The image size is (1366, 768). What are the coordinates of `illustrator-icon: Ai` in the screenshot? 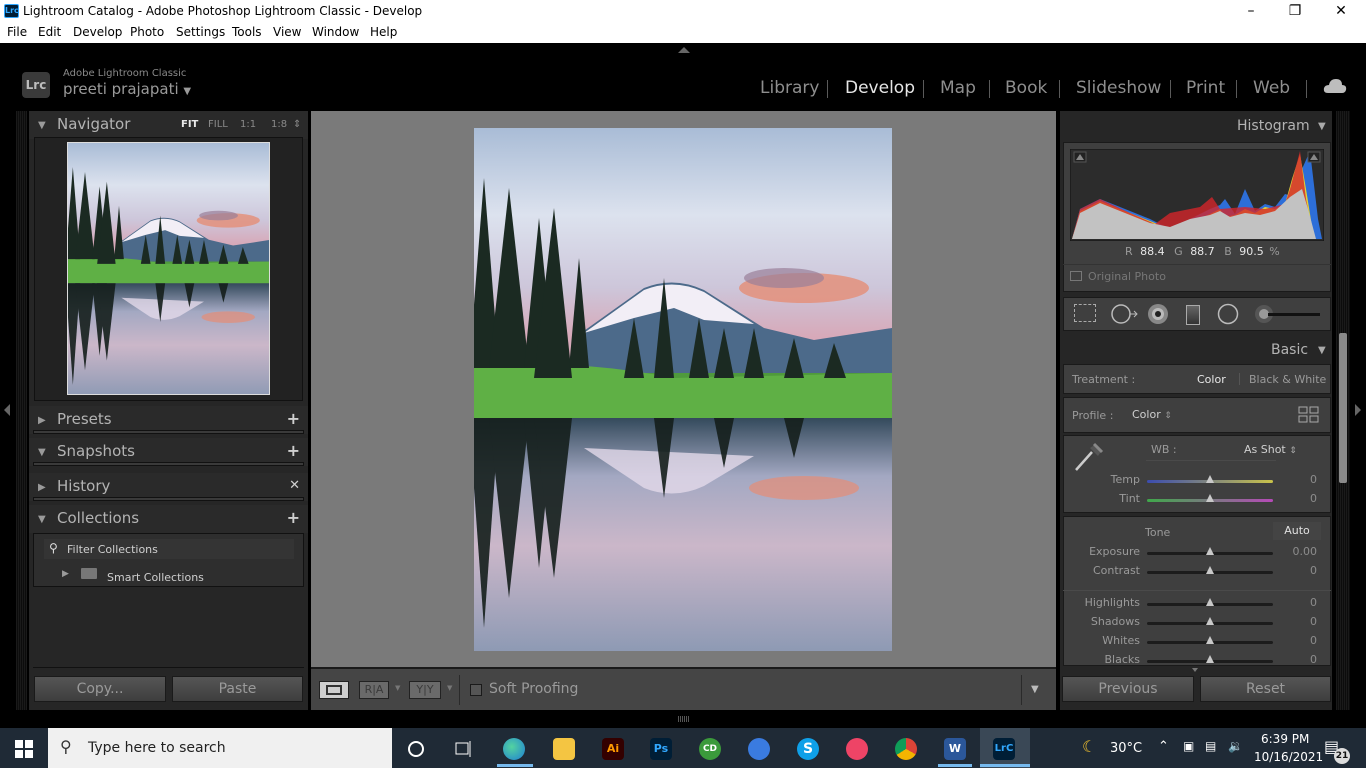 It's located at (613, 749).